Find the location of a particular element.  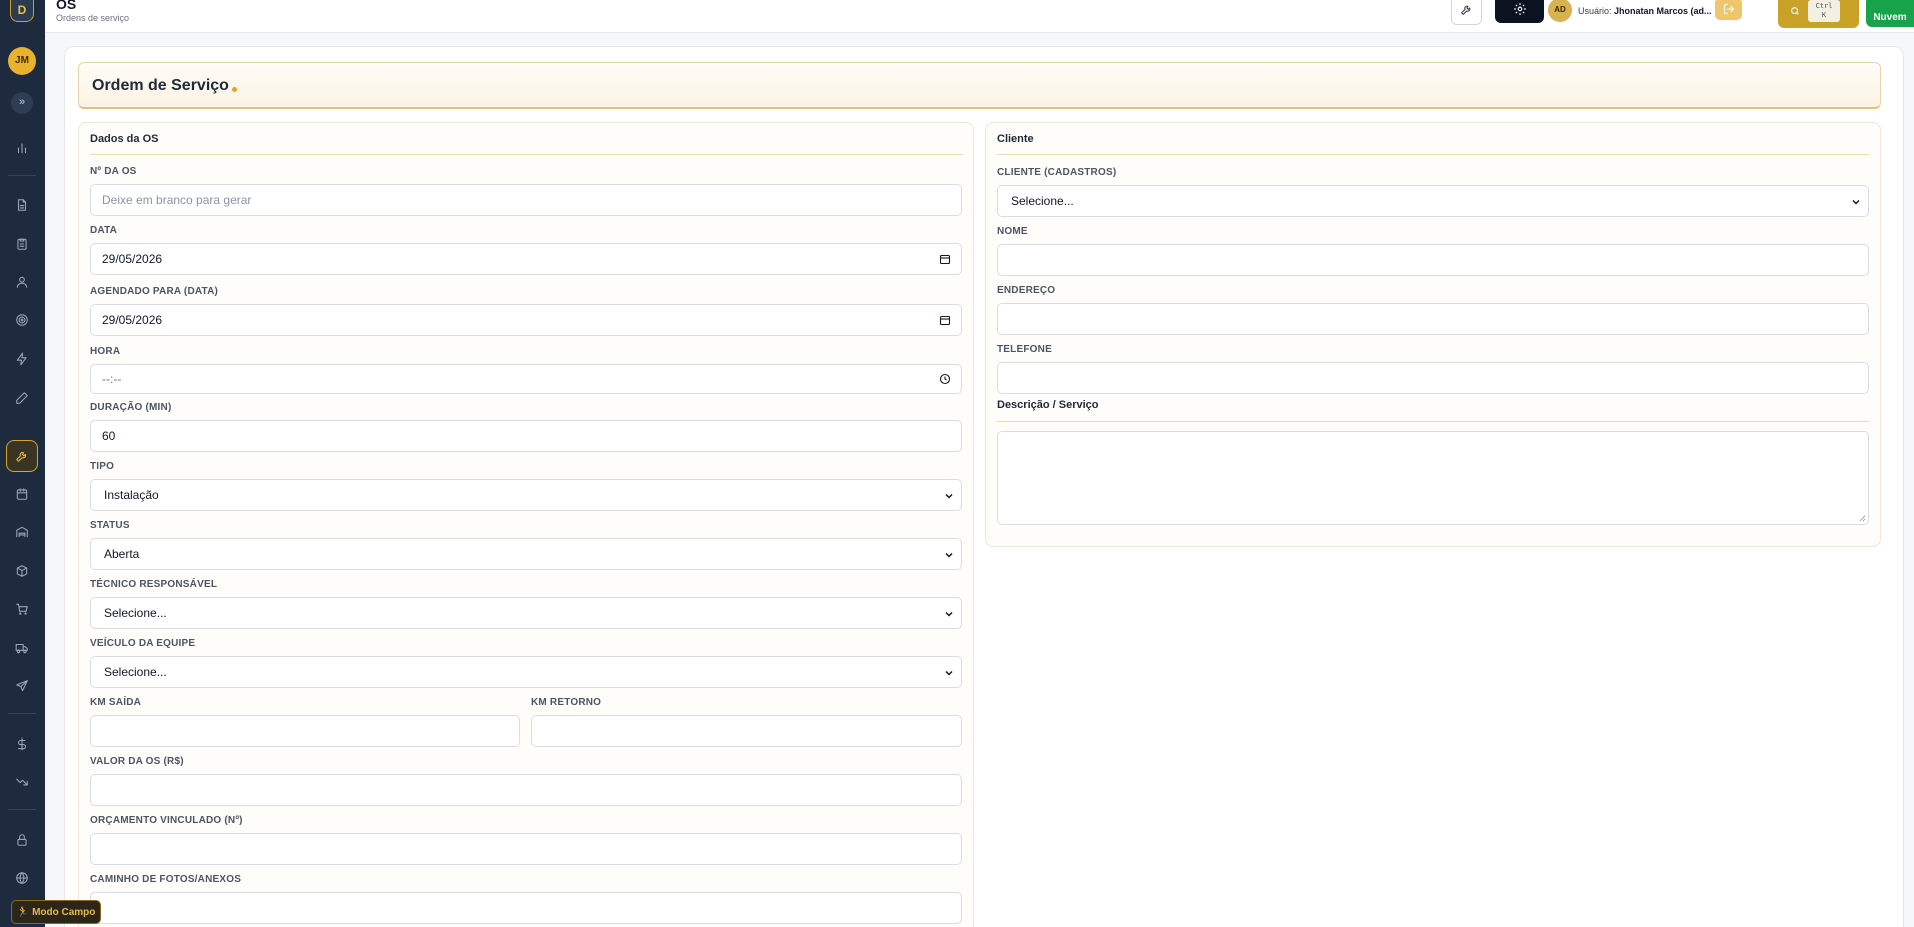

numero-os-input: Deixe em branco para gerar is located at coordinates (526, 200).